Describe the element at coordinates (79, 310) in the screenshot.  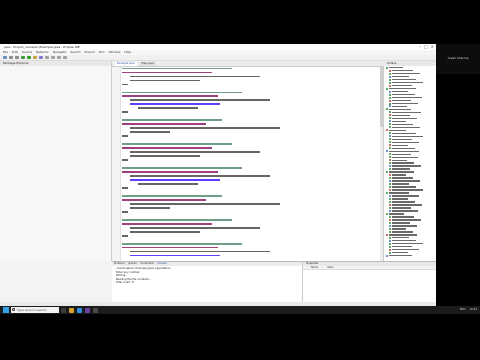
I see `edge-icon` at that location.